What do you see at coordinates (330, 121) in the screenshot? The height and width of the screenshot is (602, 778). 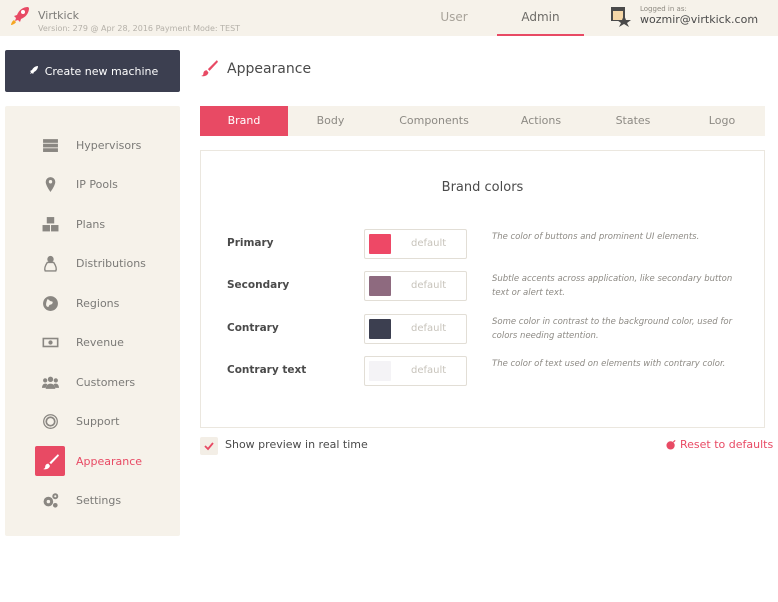 I see `tab-body: Body` at bounding box center [330, 121].